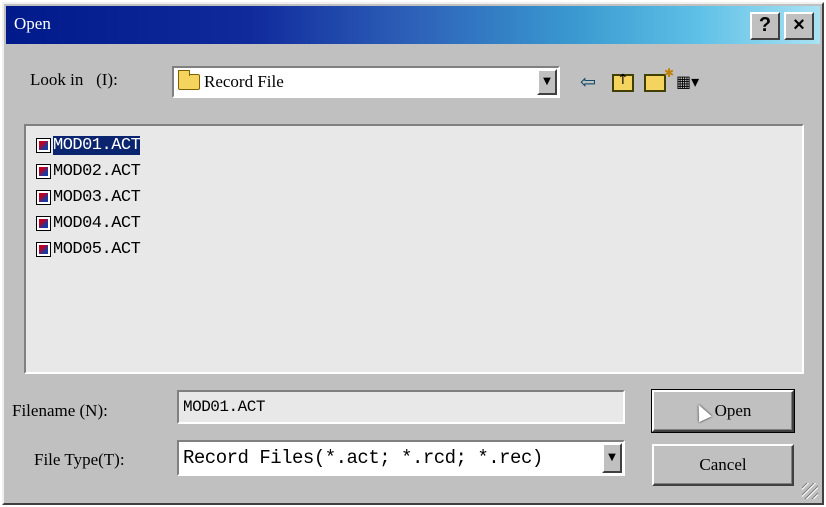 This screenshot has height=507, width=826. What do you see at coordinates (694, 83) in the screenshot?
I see `view-menu-icon: ▦▾` at bounding box center [694, 83].